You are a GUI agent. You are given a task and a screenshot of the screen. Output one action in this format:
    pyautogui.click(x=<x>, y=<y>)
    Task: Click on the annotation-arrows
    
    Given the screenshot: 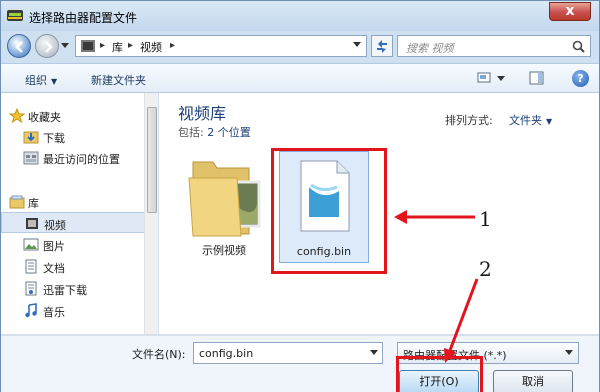 What is the action you would take?
    pyautogui.click(x=436, y=286)
    